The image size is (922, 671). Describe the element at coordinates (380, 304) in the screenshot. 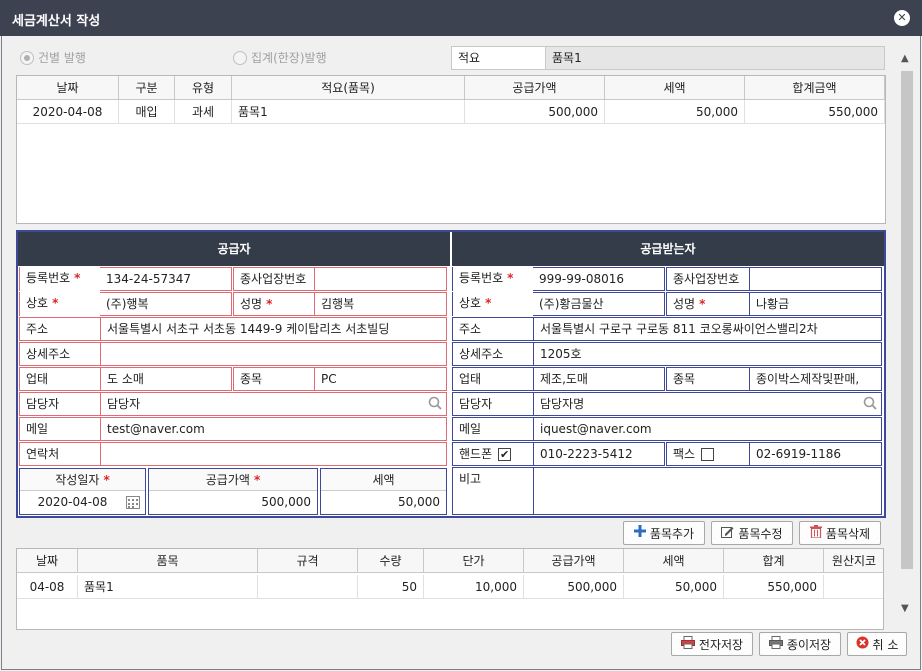

I see `supplier-rep-field: 김행복` at that location.